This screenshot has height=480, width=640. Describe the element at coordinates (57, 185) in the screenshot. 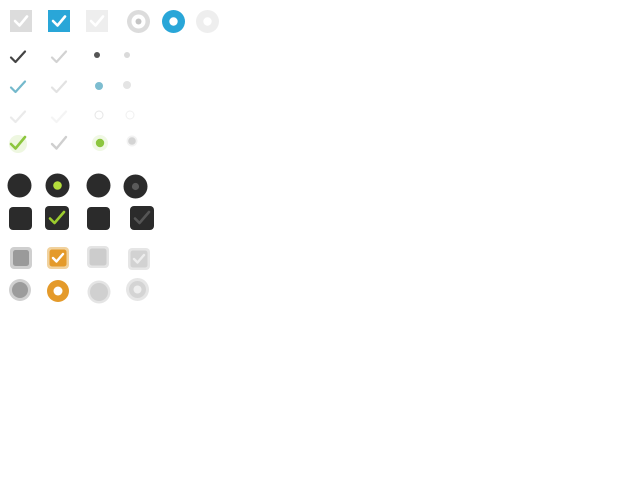

I see `dark-radio-checked` at that location.